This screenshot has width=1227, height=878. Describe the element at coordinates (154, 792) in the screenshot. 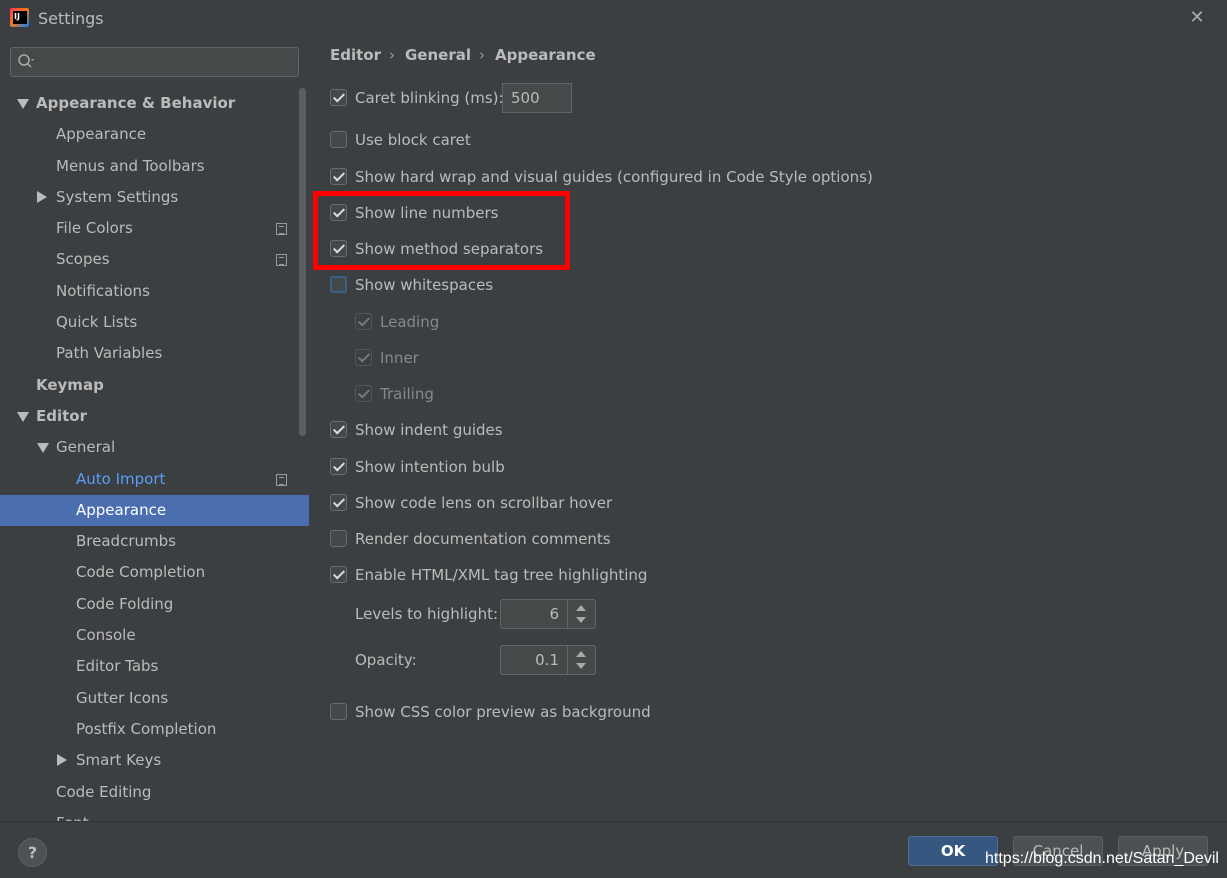

I see `tree-item: Code Editing` at that location.